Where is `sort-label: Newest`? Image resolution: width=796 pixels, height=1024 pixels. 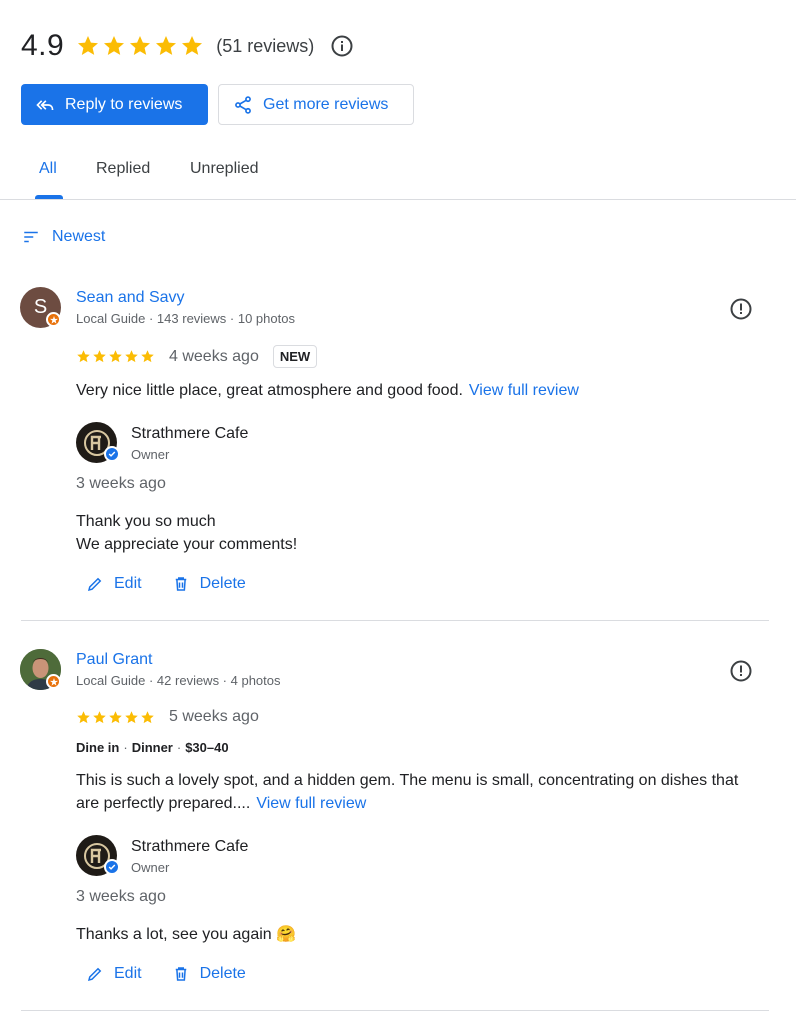
sort-label: Newest is located at coordinates (79, 236).